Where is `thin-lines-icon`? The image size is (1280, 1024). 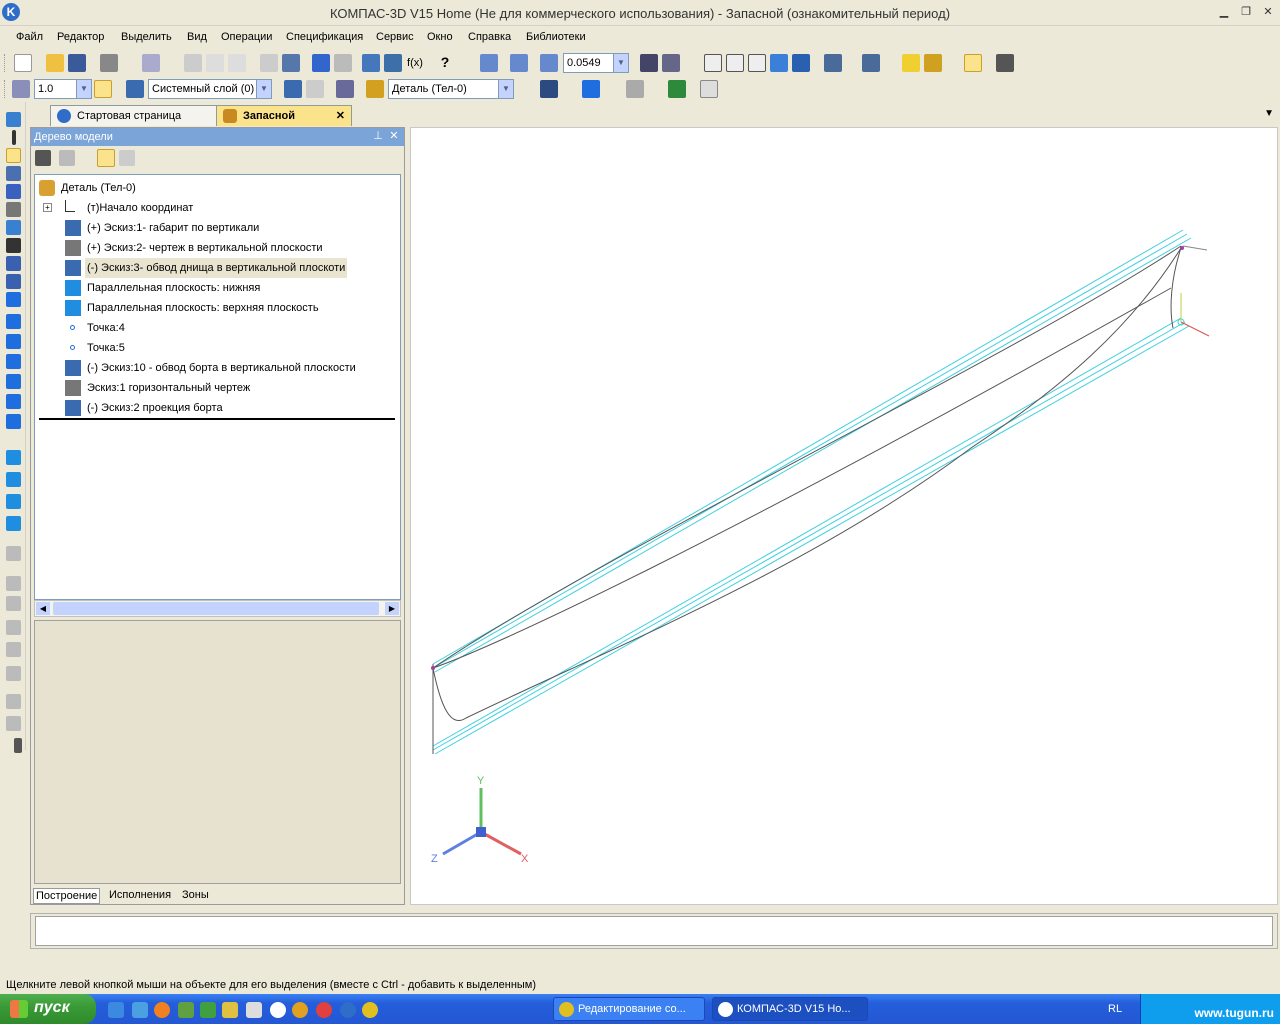
thin-lines-icon is located at coordinates (757, 63).